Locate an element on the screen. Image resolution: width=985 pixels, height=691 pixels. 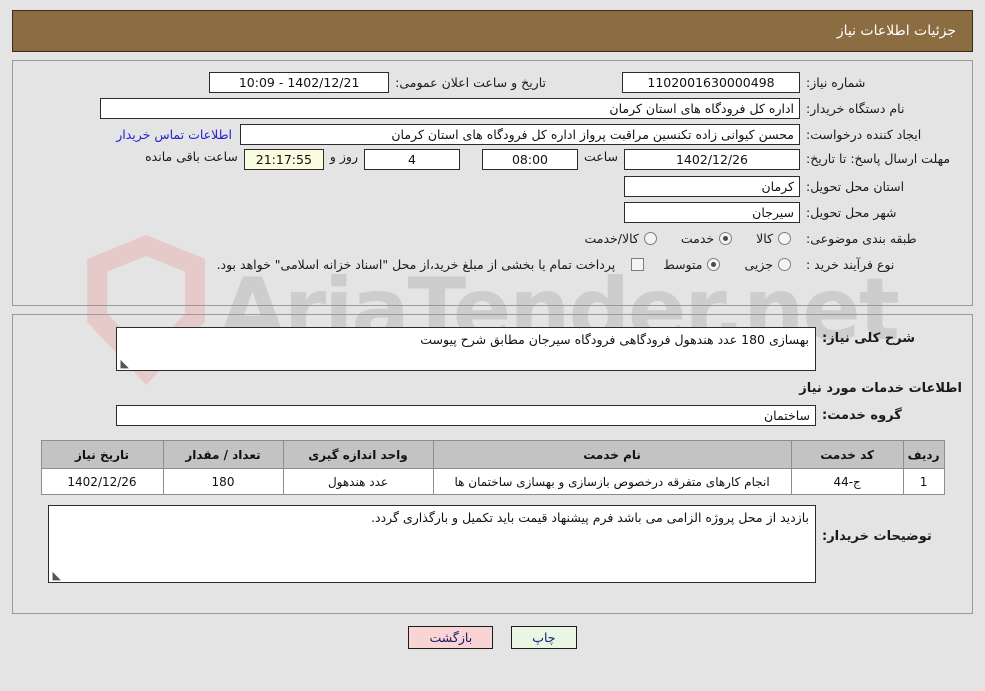
col-date: تاریخ نیاز is located at coordinates (102, 454).